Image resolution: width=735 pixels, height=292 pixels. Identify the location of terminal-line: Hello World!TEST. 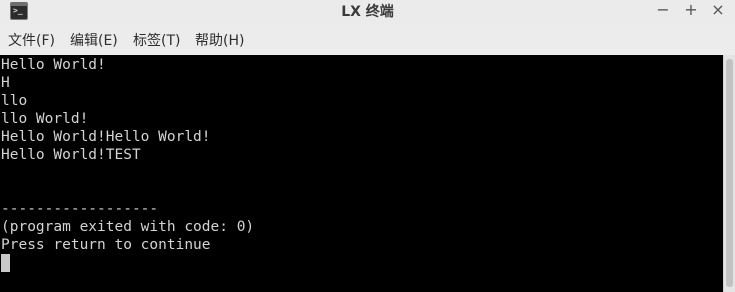
(71, 155).